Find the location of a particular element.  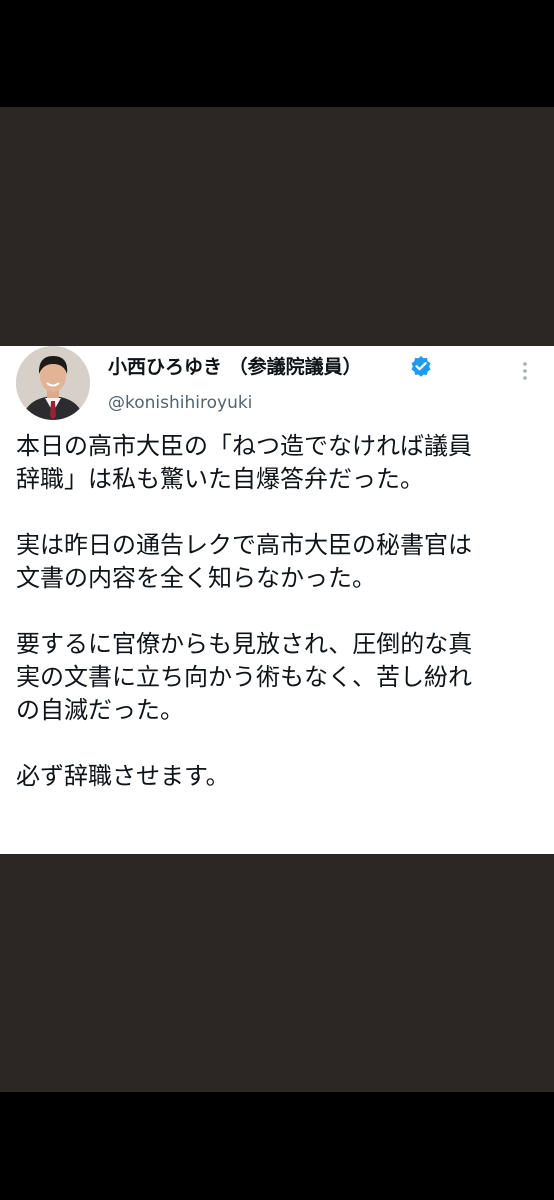

handle: @konishihiroyuki is located at coordinates (180, 403).